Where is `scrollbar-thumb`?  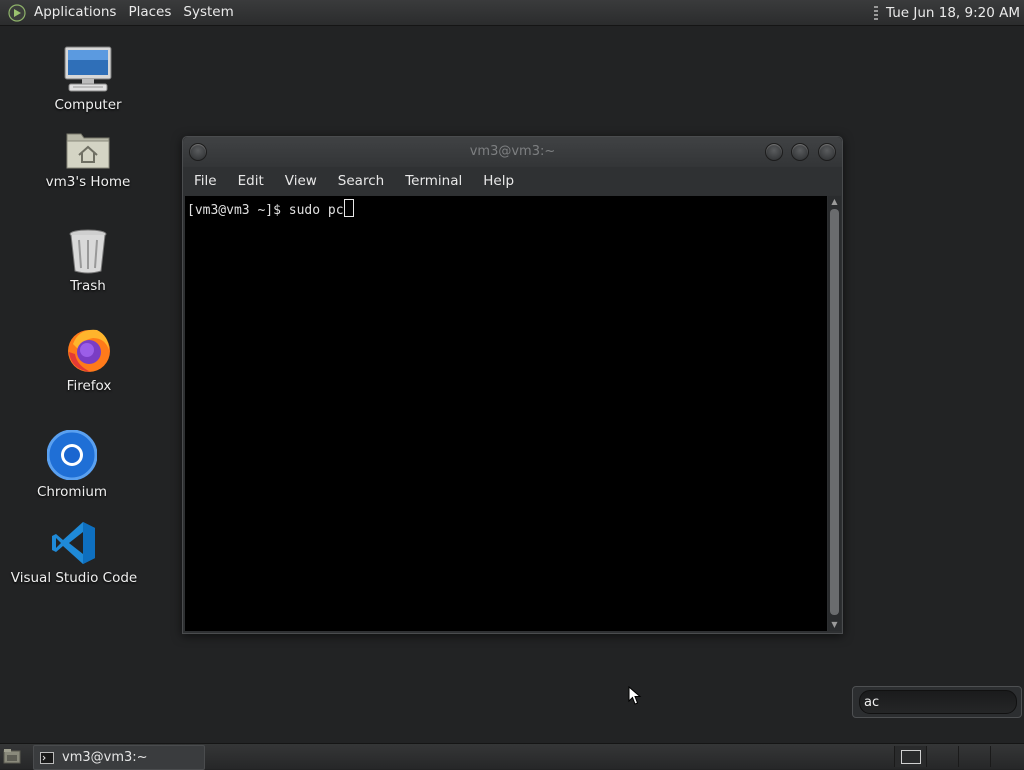 scrollbar-thumb is located at coordinates (834, 412).